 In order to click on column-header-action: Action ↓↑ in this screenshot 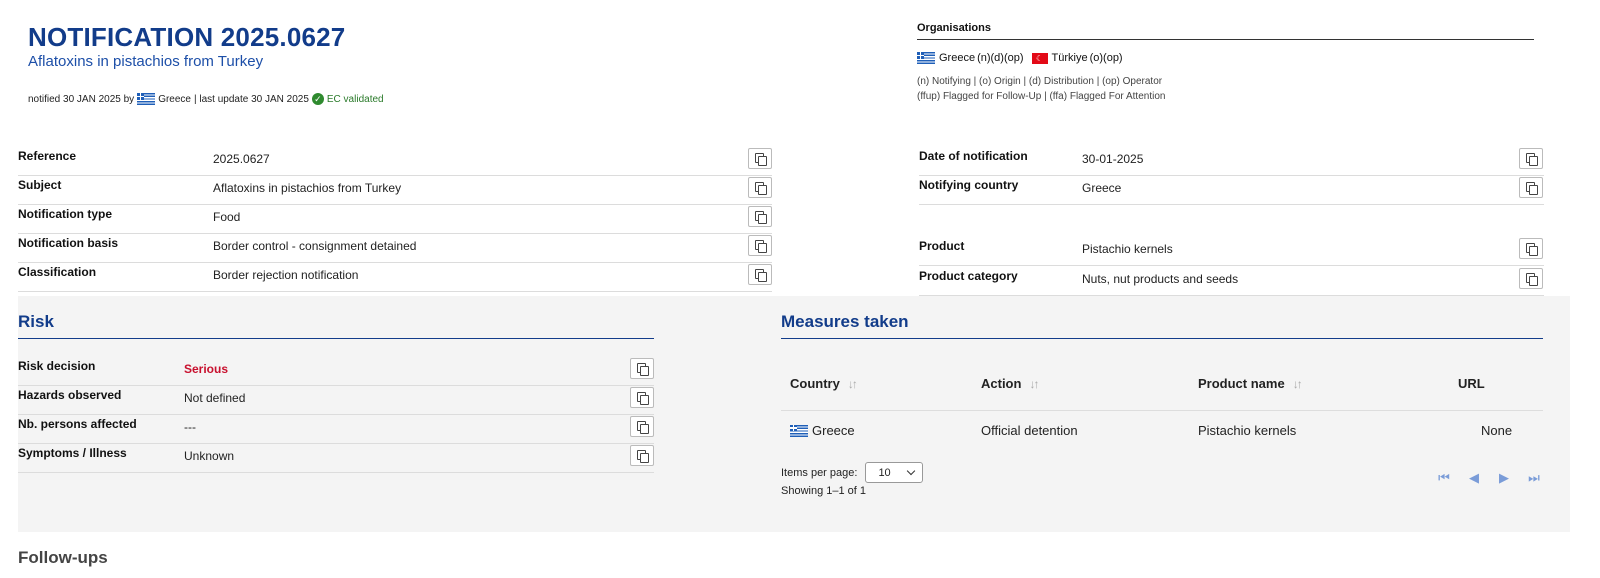, I will do `click(1010, 383)`.